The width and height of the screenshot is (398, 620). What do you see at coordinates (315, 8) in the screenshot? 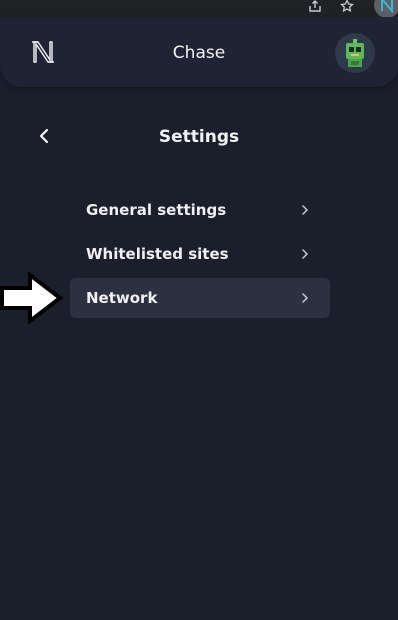
I see `share-icon` at bounding box center [315, 8].